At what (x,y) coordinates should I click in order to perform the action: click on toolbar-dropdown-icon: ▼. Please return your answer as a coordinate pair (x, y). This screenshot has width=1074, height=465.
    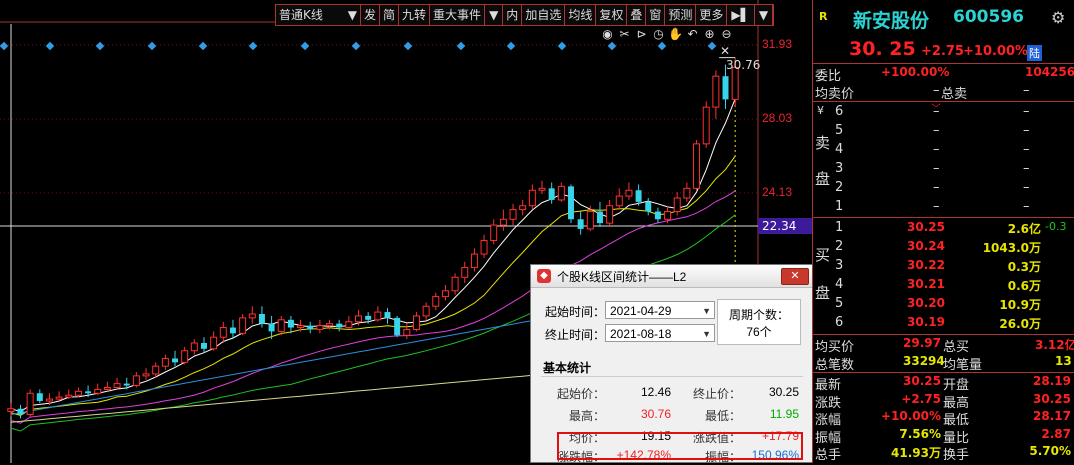
    Looking at the image, I should click on (494, 15).